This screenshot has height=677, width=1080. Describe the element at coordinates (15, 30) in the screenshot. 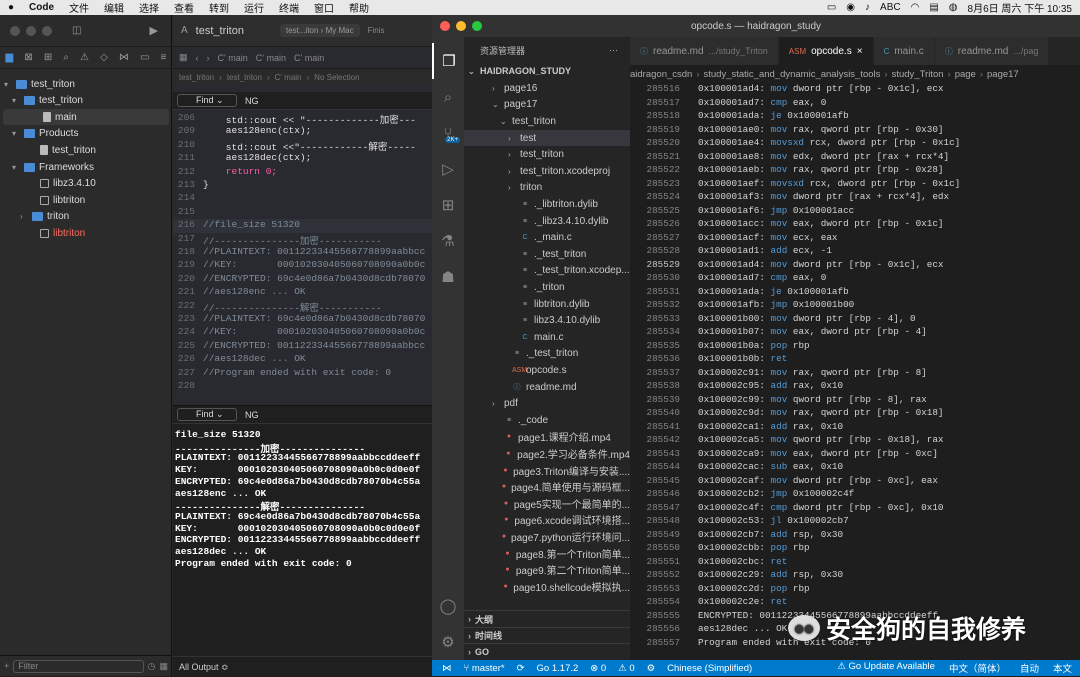

I see `close-button` at that location.